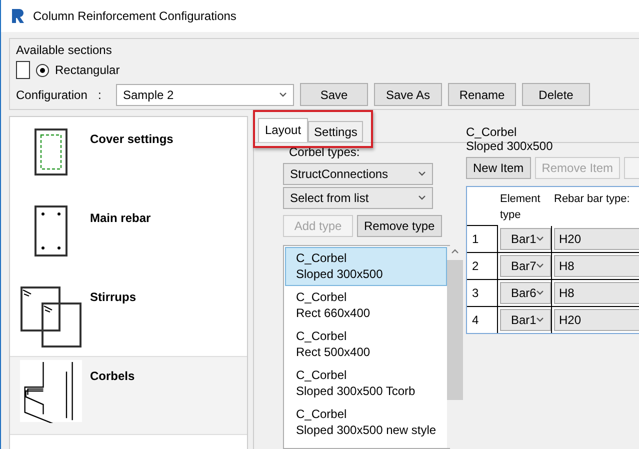 This screenshot has width=639, height=449. Describe the element at coordinates (482, 293) in the screenshot. I see `row-number: 3` at that location.